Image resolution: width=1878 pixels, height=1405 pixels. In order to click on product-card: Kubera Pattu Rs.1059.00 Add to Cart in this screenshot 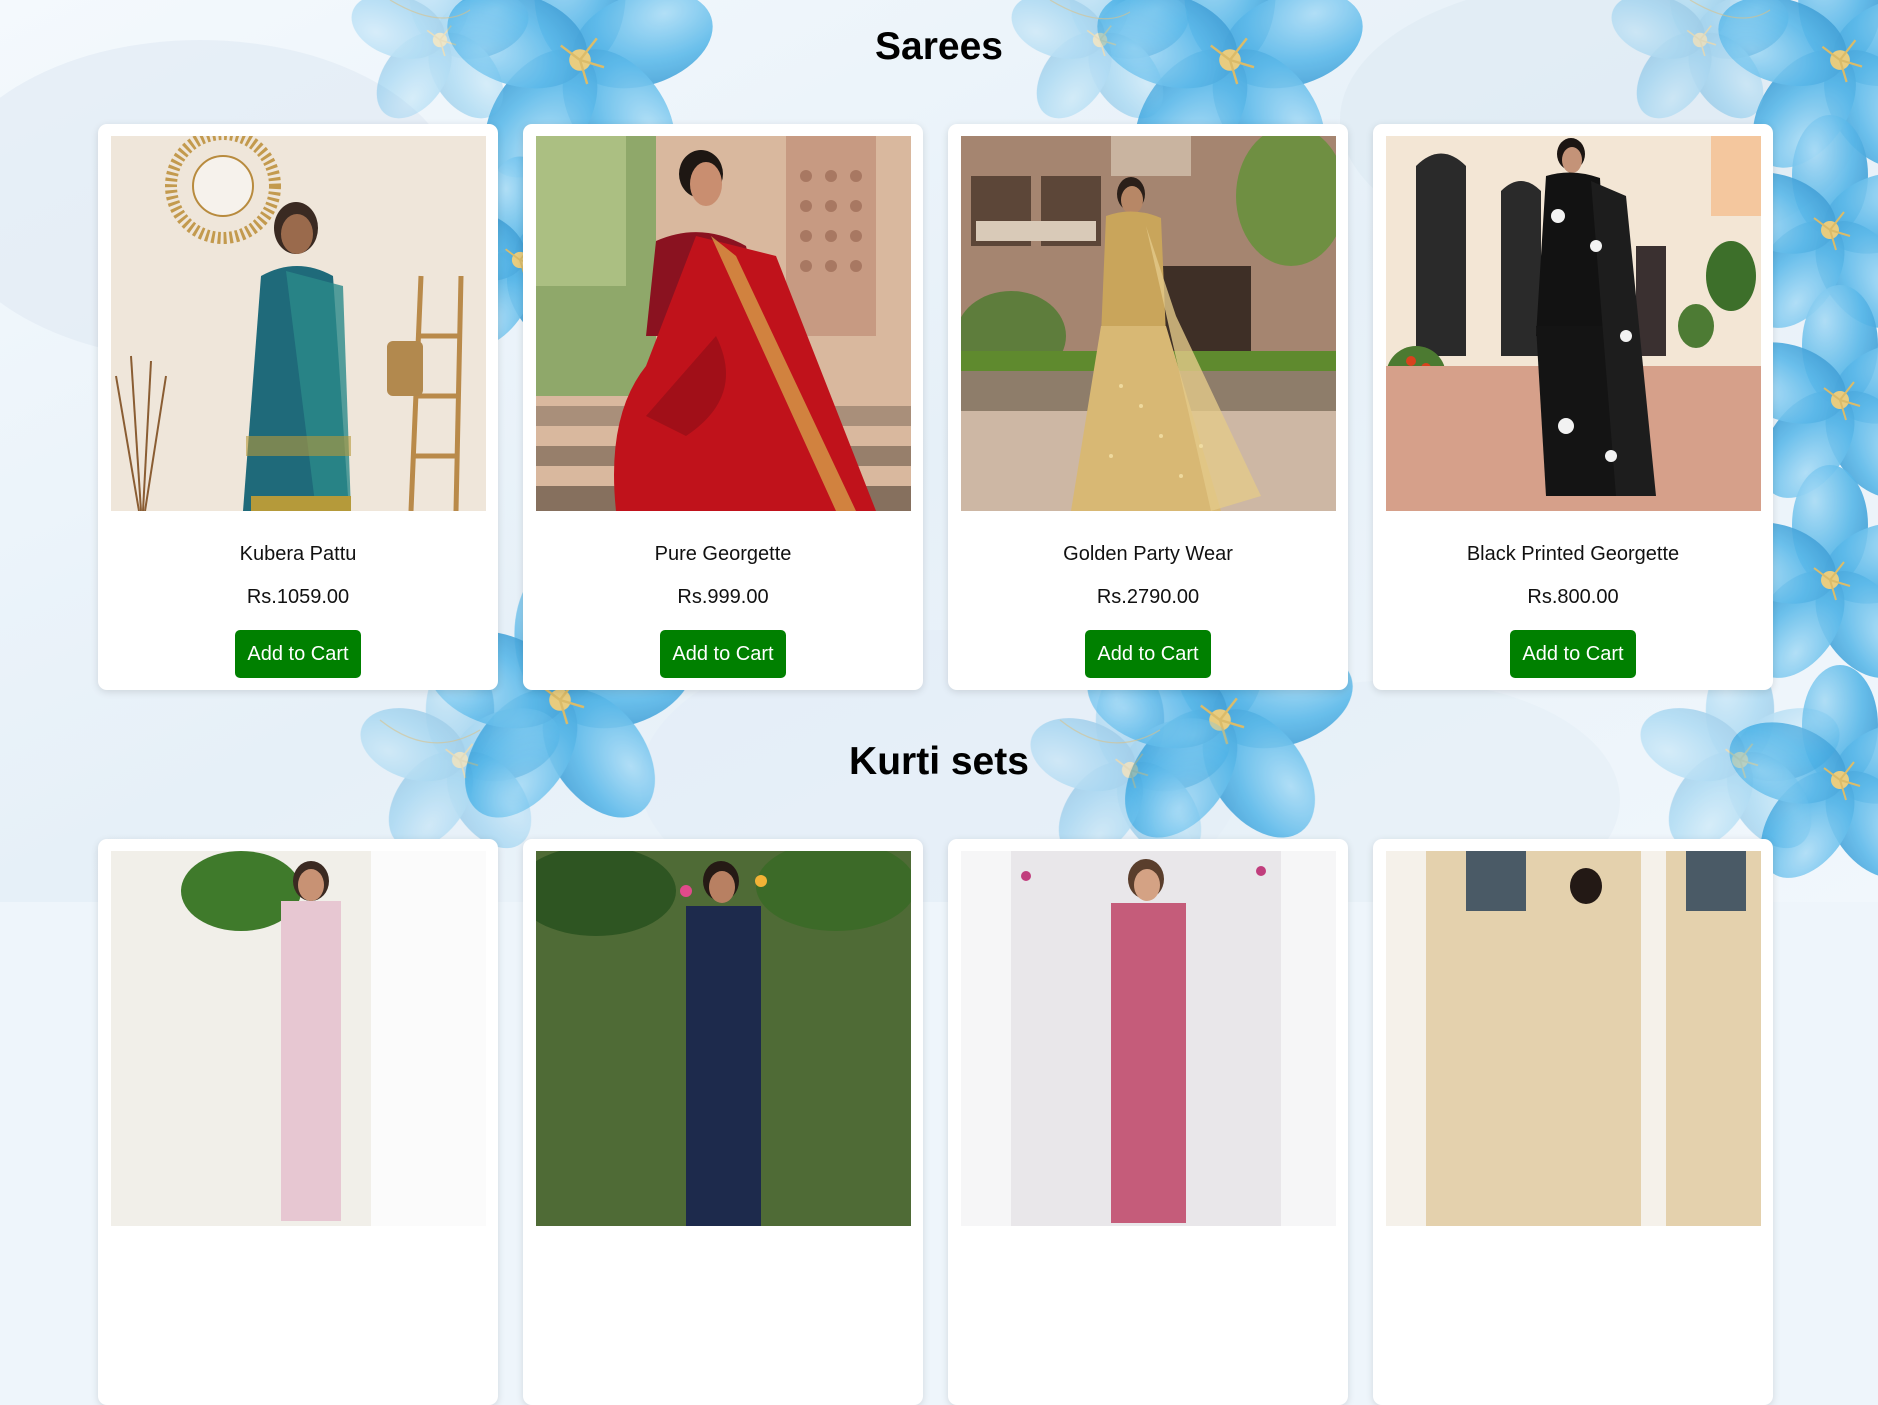, I will do `click(298, 407)`.